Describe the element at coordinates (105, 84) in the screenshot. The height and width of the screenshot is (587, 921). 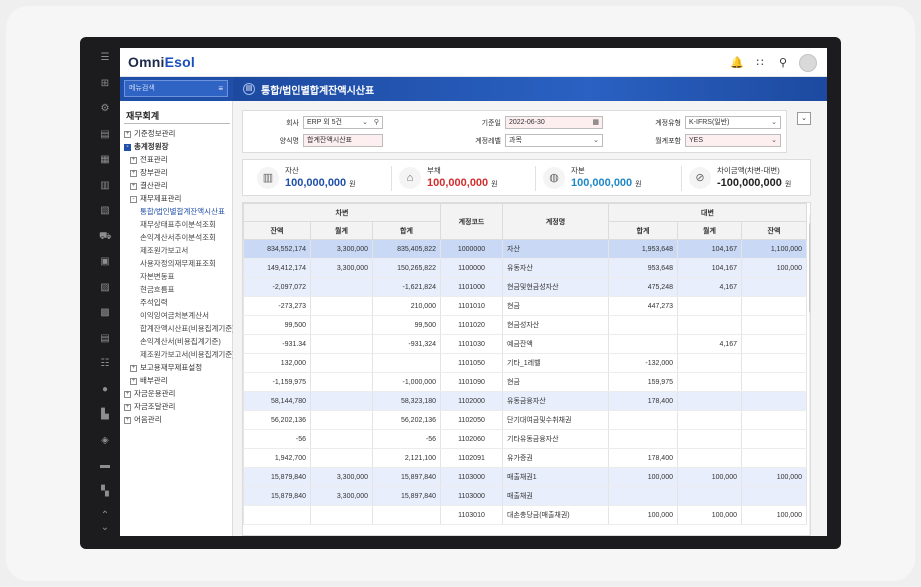
I see `network-icon: ⊞` at that location.